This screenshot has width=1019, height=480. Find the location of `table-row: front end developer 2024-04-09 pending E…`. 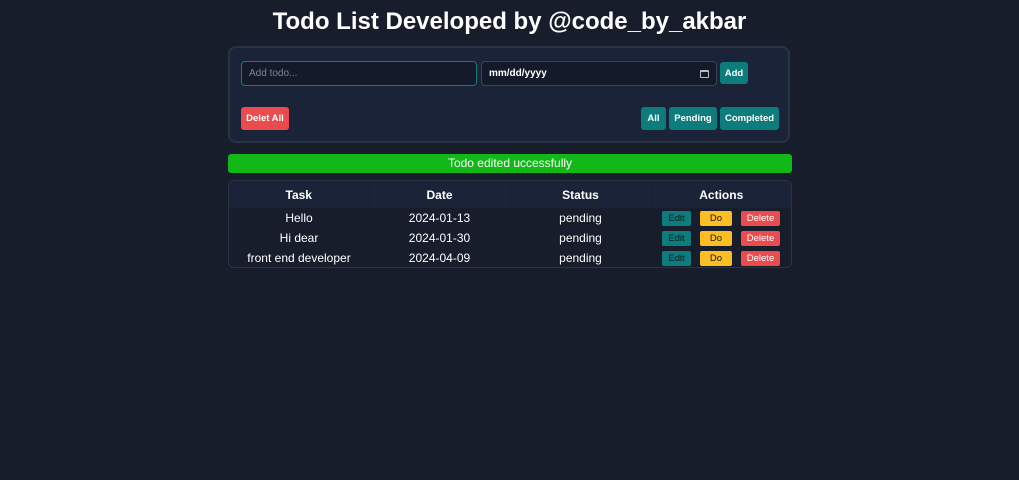

table-row: front end developer 2024-04-09 pending E… is located at coordinates (510, 257).